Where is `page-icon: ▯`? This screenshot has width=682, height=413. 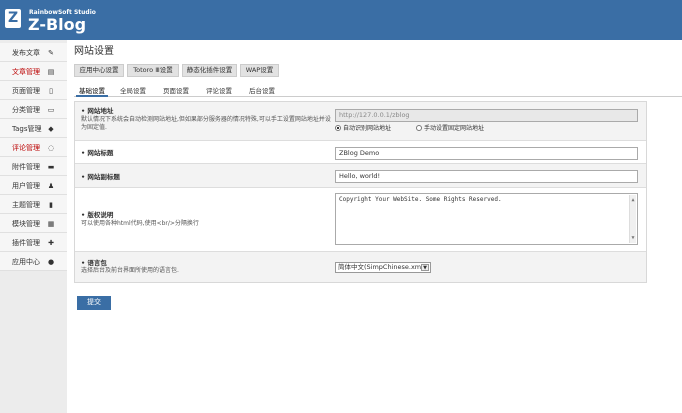
page-icon: ▯ is located at coordinates (51, 91).